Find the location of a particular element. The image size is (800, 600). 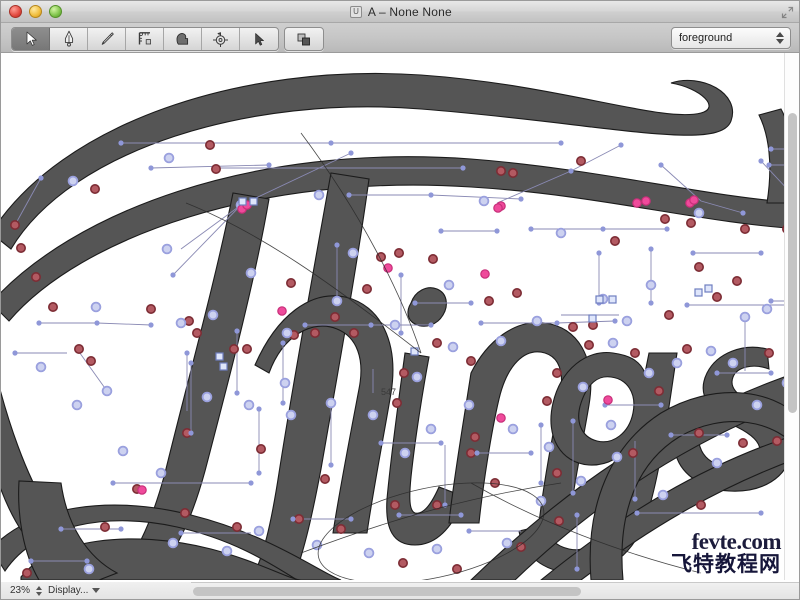

ruler-corner-icon is located at coordinates (144, 38).